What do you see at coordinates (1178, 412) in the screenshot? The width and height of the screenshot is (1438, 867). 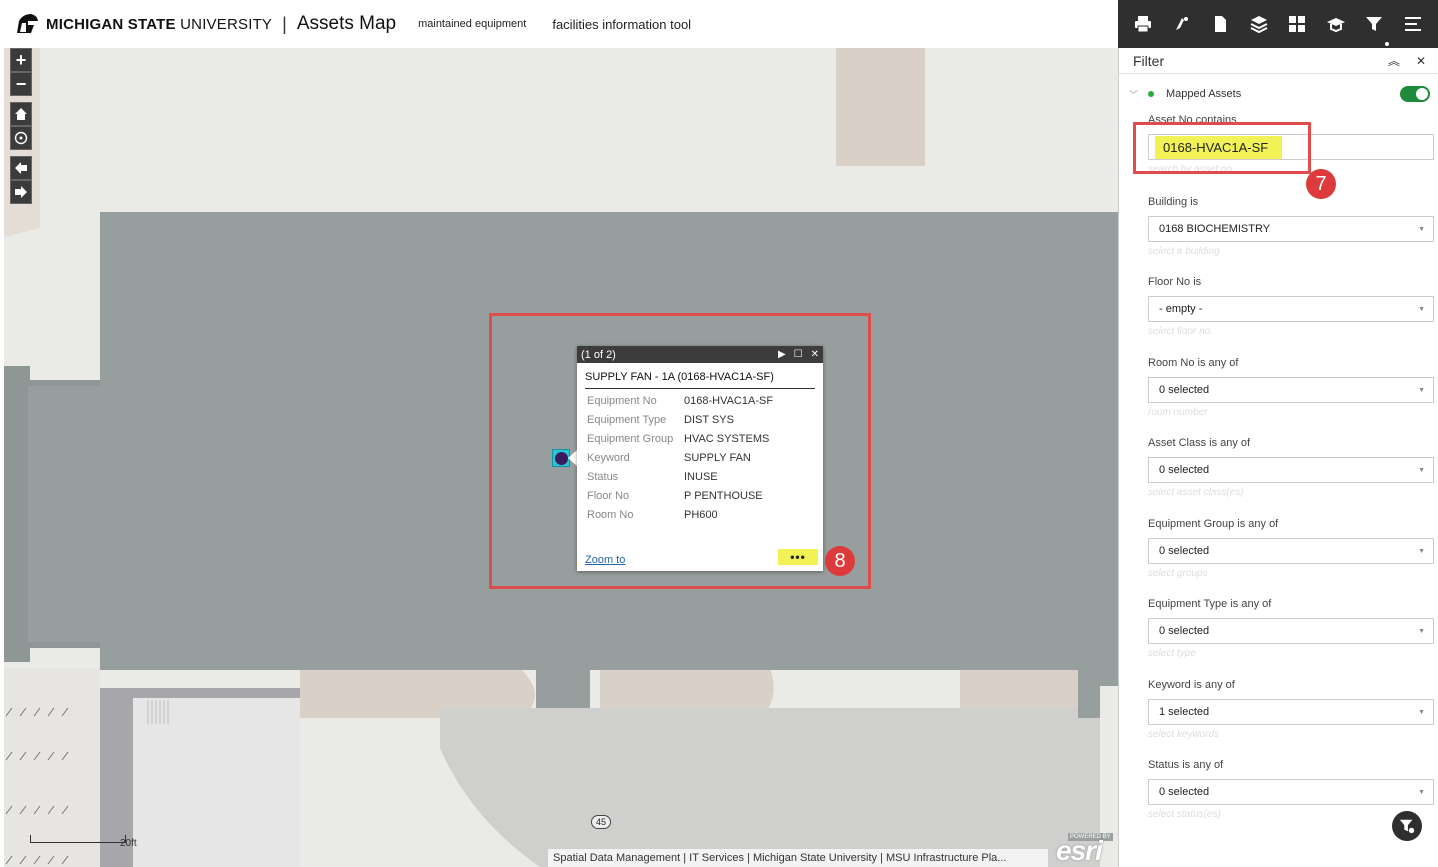 I see `filter-field-hint: room number` at bounding box center [1178, 412].